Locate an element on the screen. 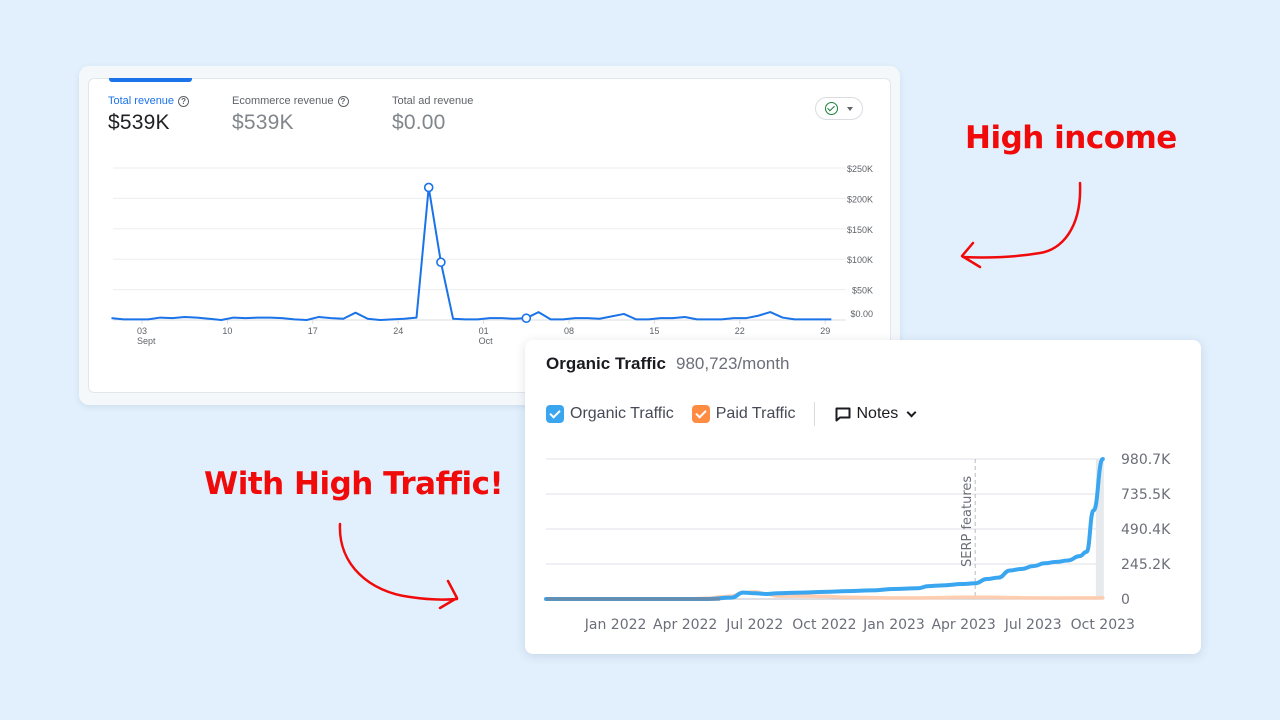  annotation-high-income: High income is located at coordinates (1071, 138).